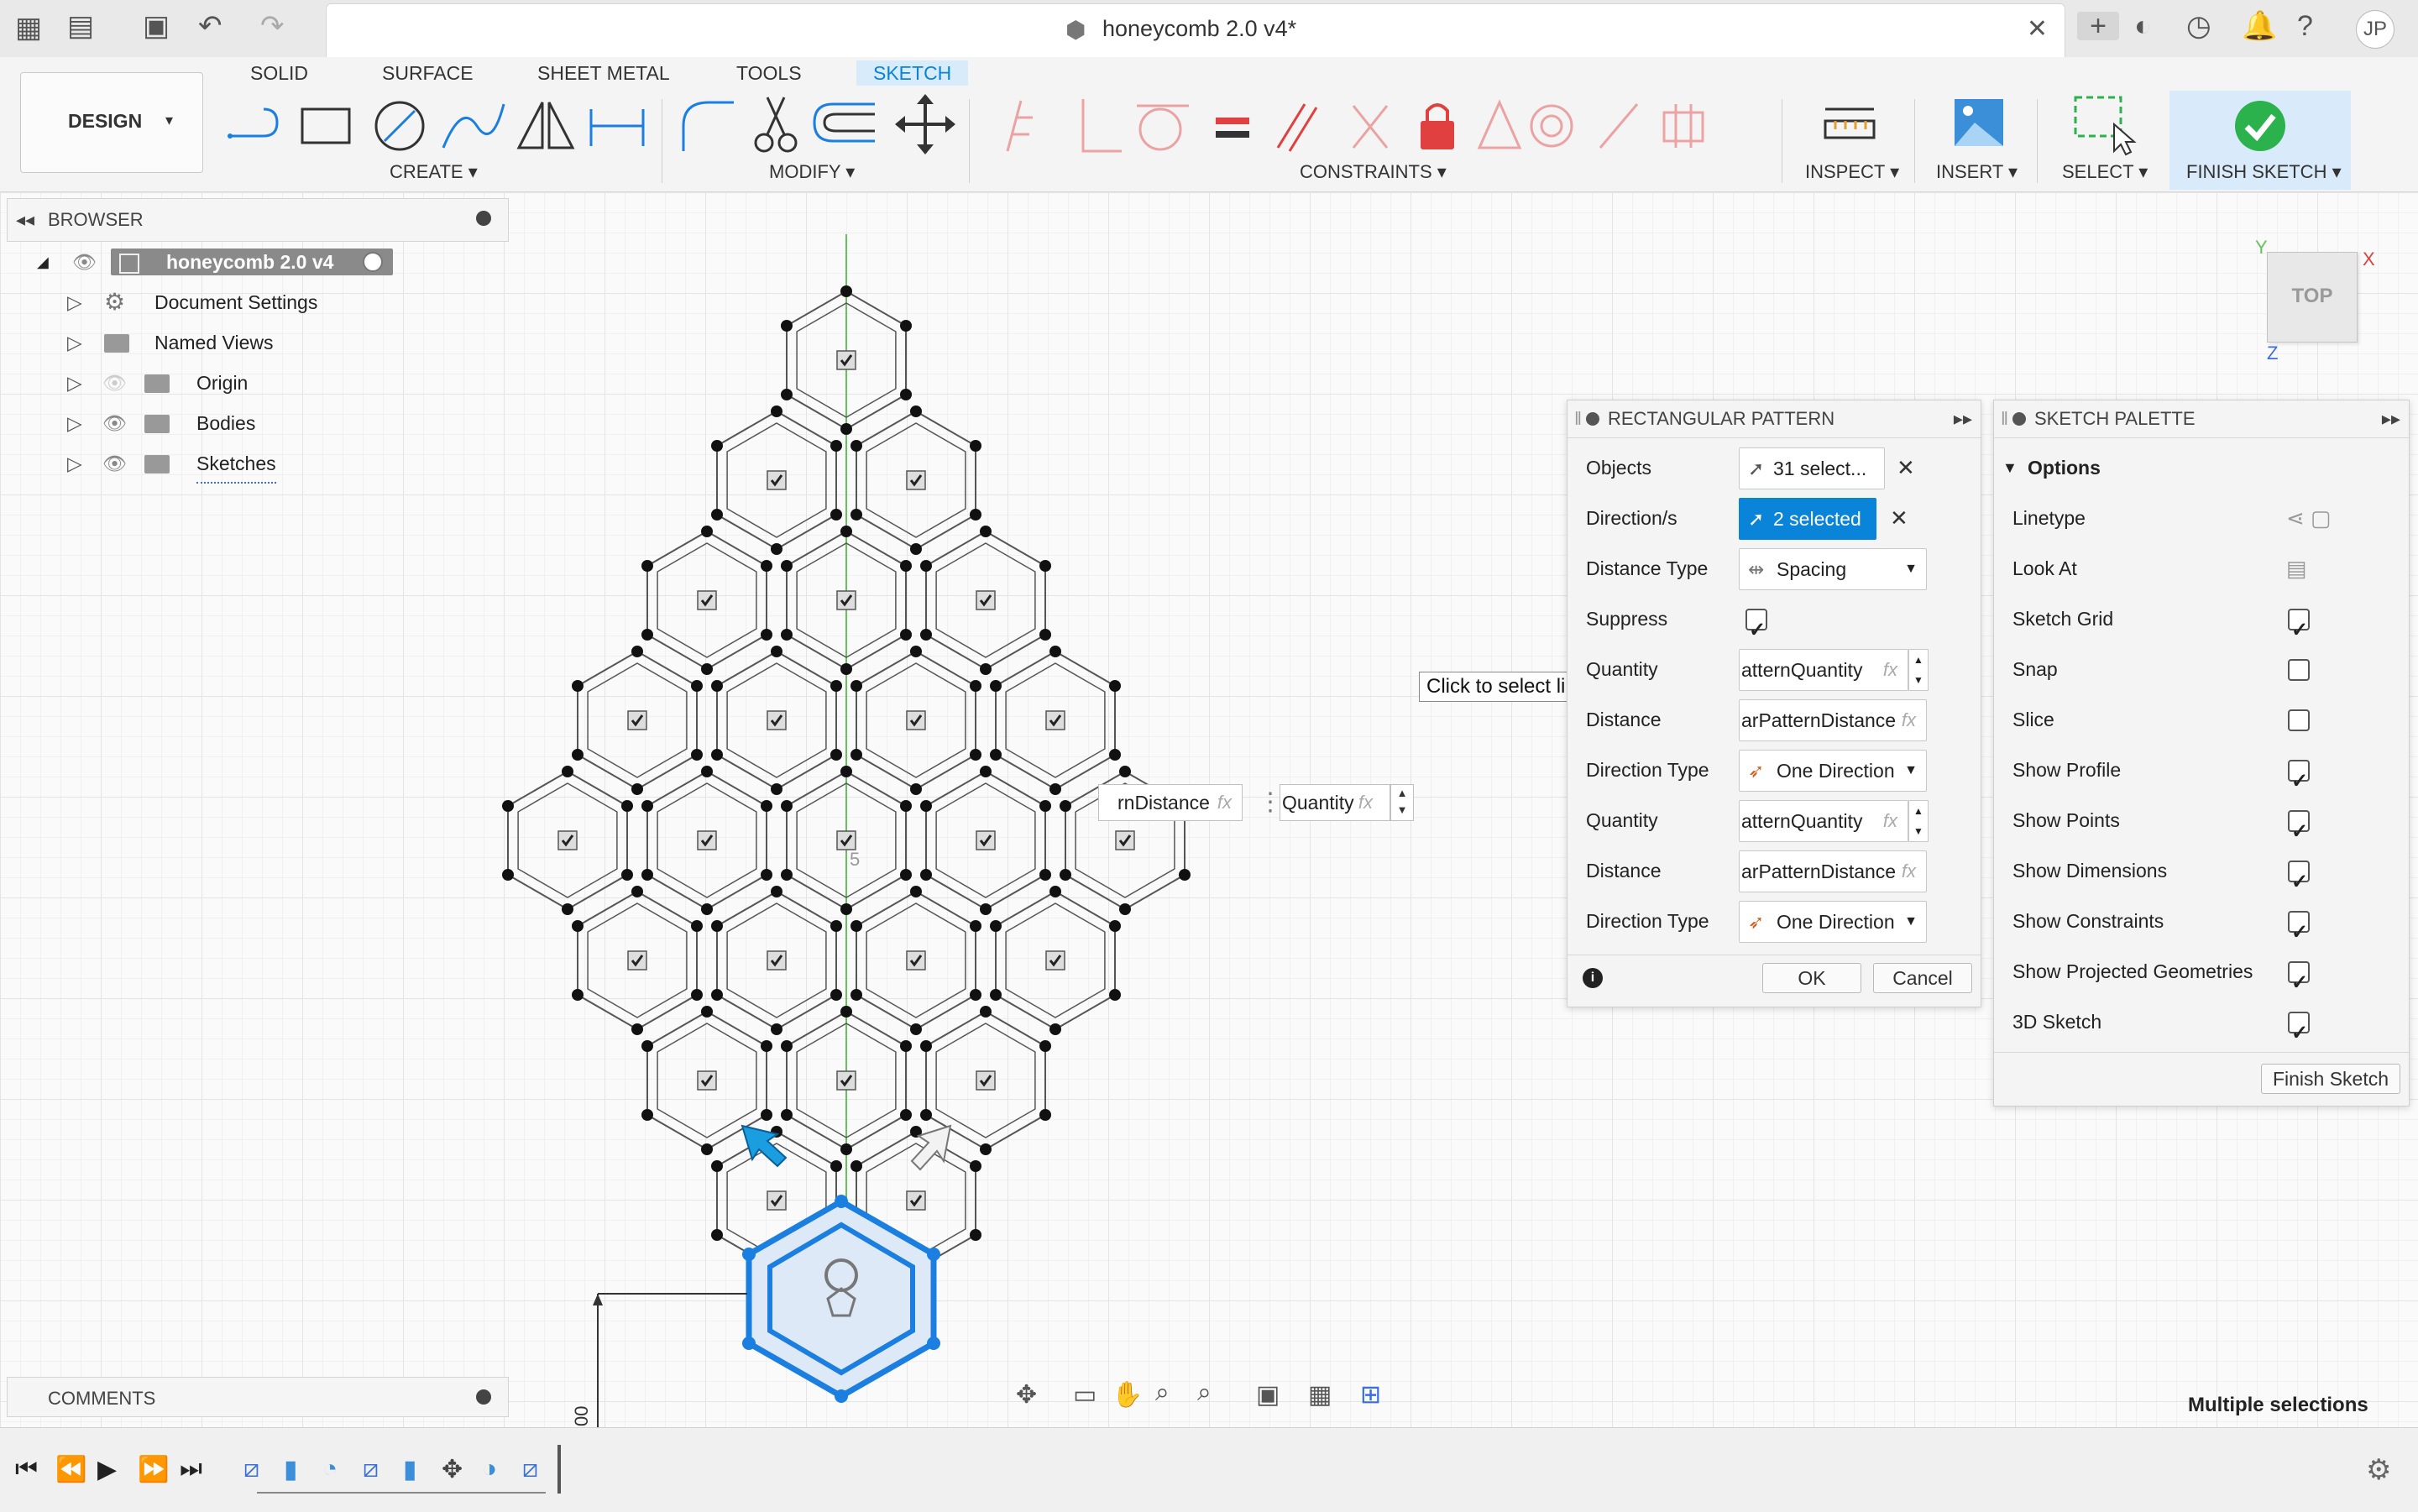  I want to click on browser-item-named-views: ▷ Named Views, so click(235, 342).